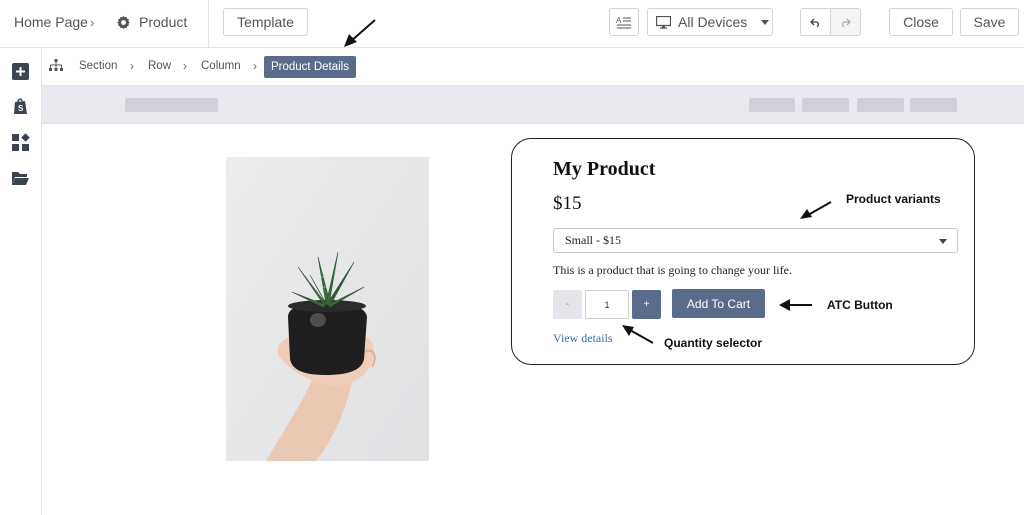  Describe the element at coordinates (921, 22) in the screenshot. I see `close-button: Close` at that location.